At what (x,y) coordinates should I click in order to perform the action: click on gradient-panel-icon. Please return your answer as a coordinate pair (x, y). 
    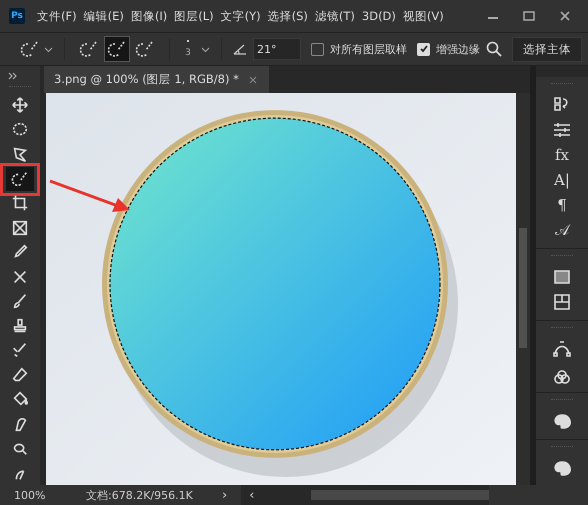
    Looking at the image, I should click on (562, 277).